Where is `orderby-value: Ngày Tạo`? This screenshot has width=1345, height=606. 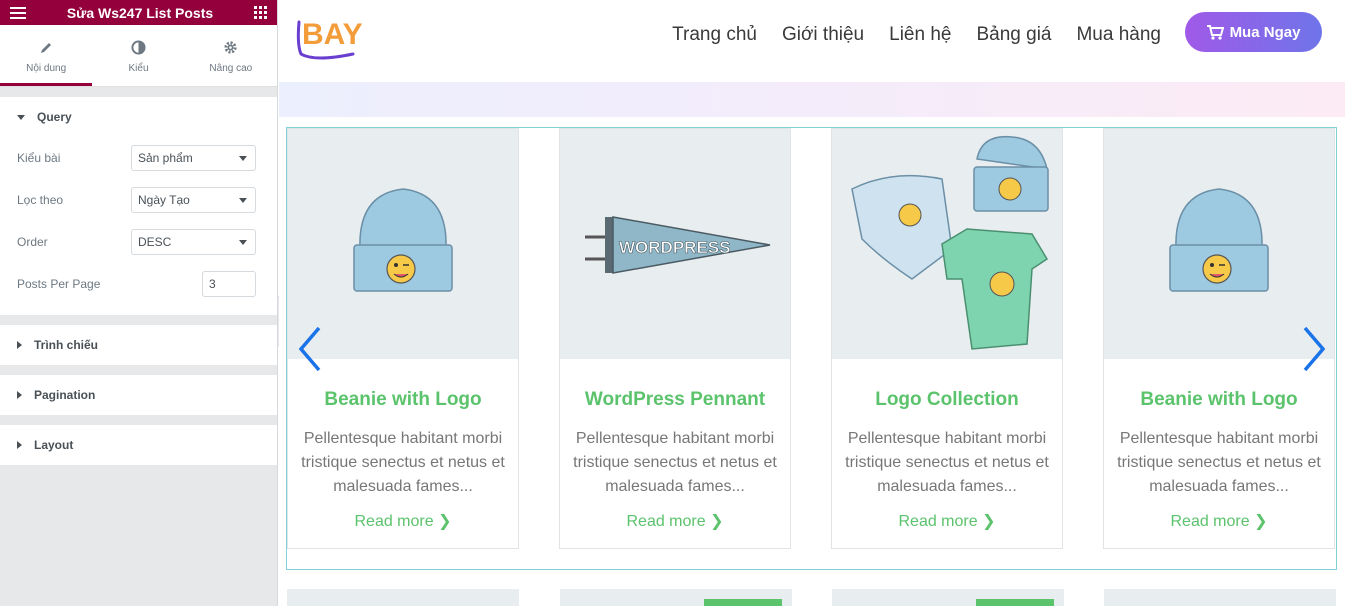
orderby-value: Ngày Tạo is located at coordinates (164, 200).